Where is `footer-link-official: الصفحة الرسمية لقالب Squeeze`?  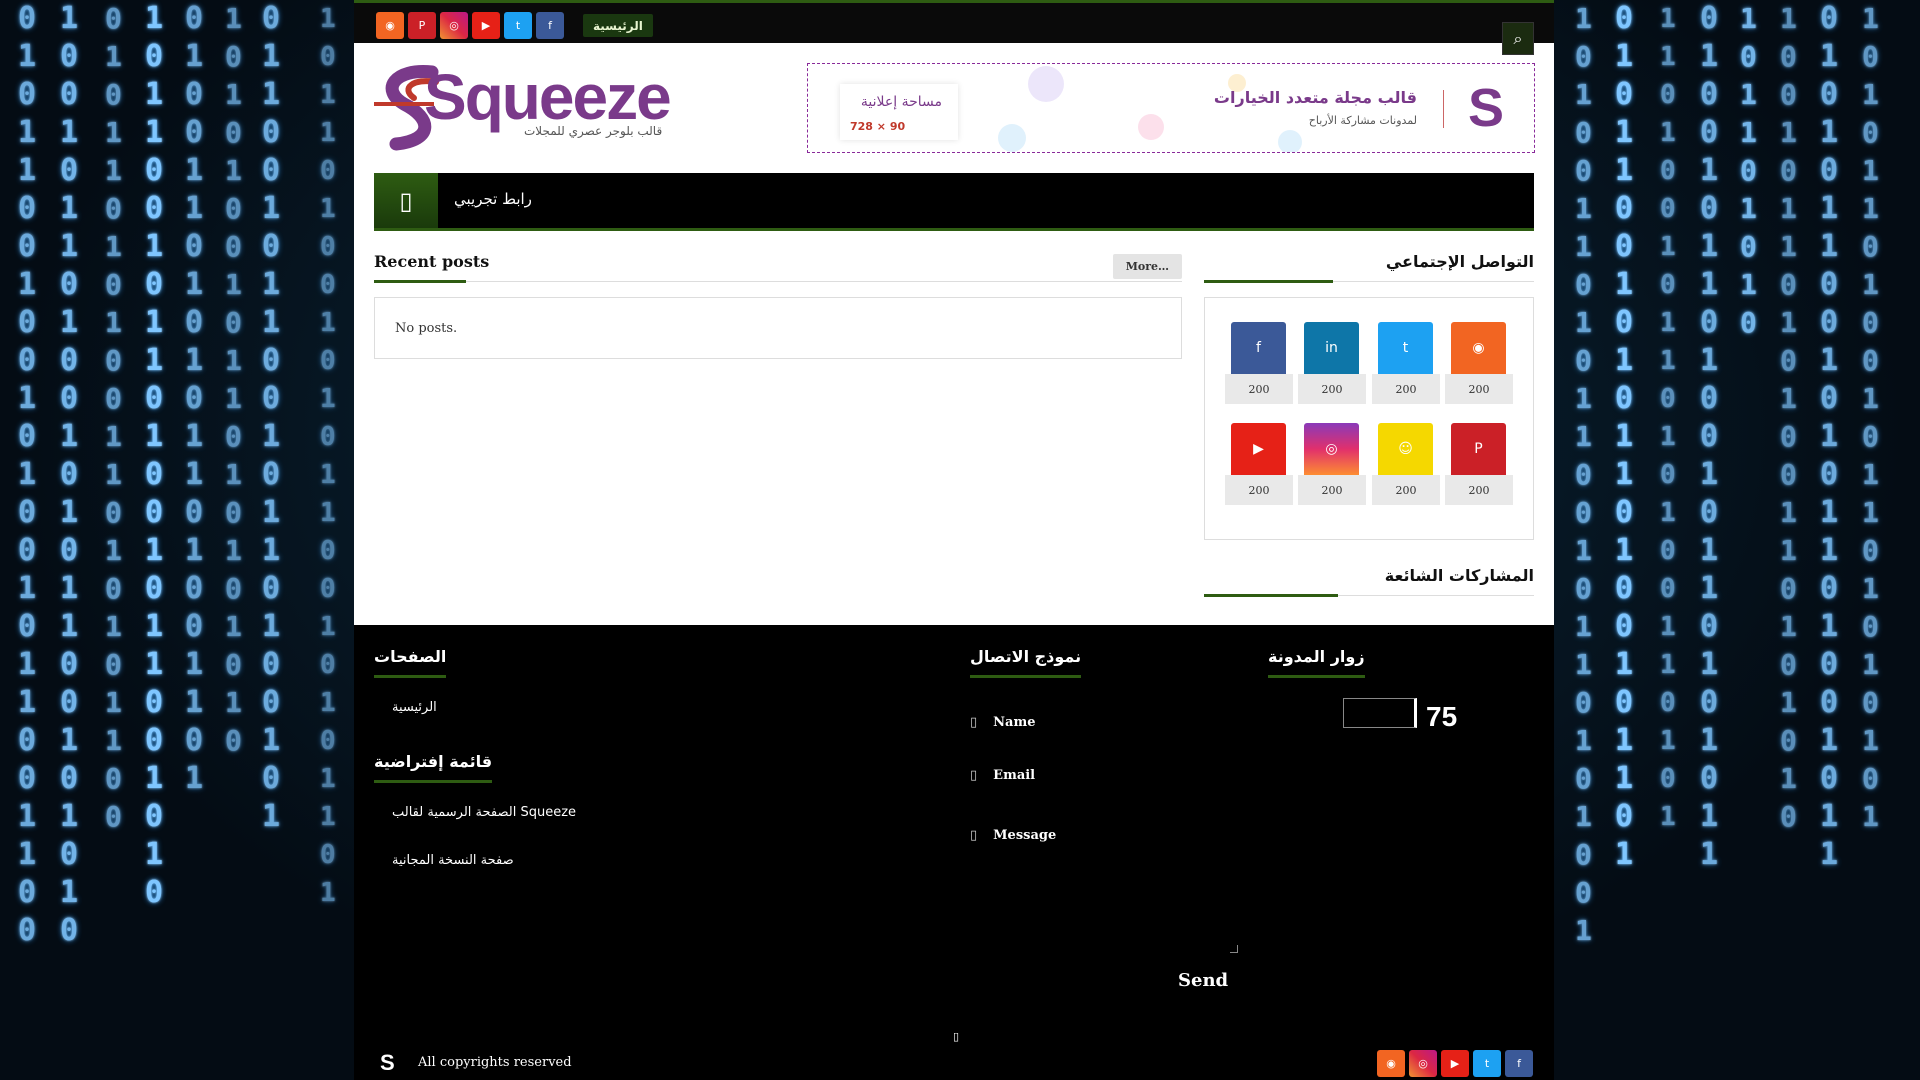
footer-link-official: الصفحة الرسمية لقالب Squeeze is located at coordinates (484, 812).